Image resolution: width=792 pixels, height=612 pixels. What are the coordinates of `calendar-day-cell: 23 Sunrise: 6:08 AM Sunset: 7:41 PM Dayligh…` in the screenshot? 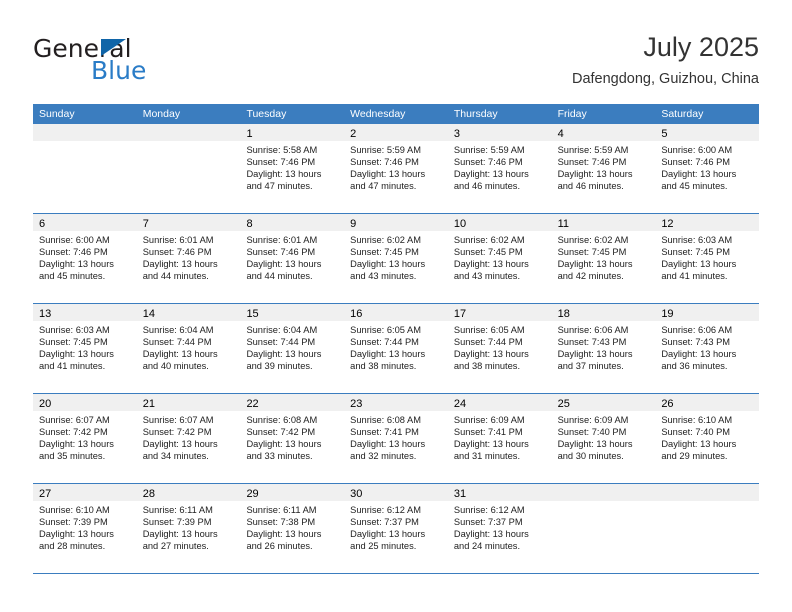 It's located at (396, 438).